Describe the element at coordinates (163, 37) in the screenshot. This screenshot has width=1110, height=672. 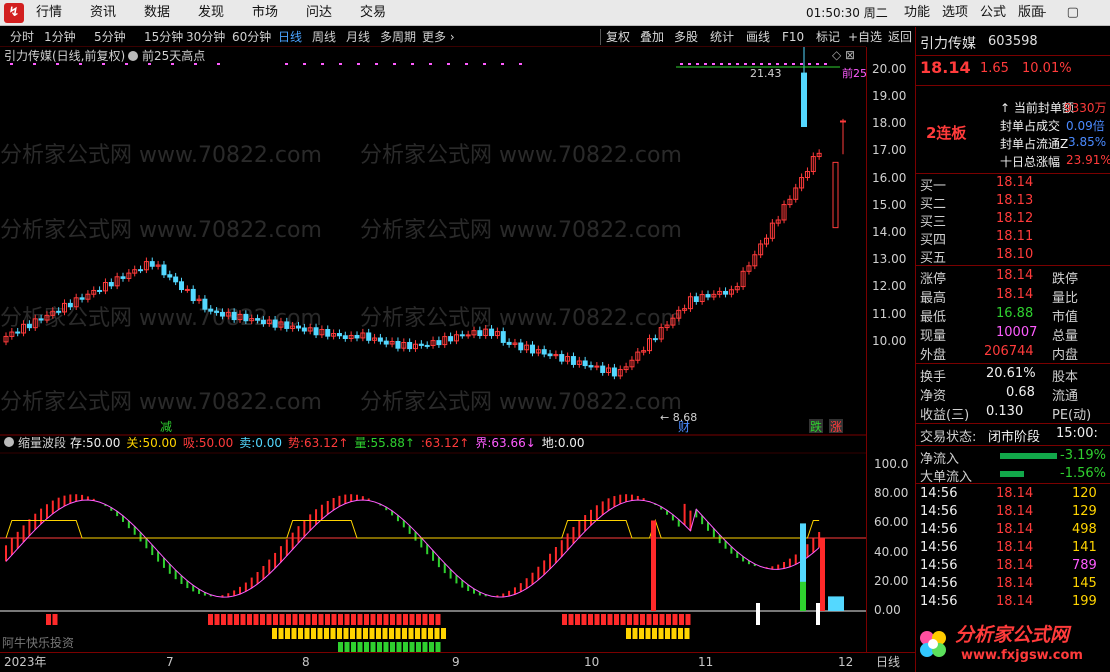
I see `period-15min: 15分钟` at that location.